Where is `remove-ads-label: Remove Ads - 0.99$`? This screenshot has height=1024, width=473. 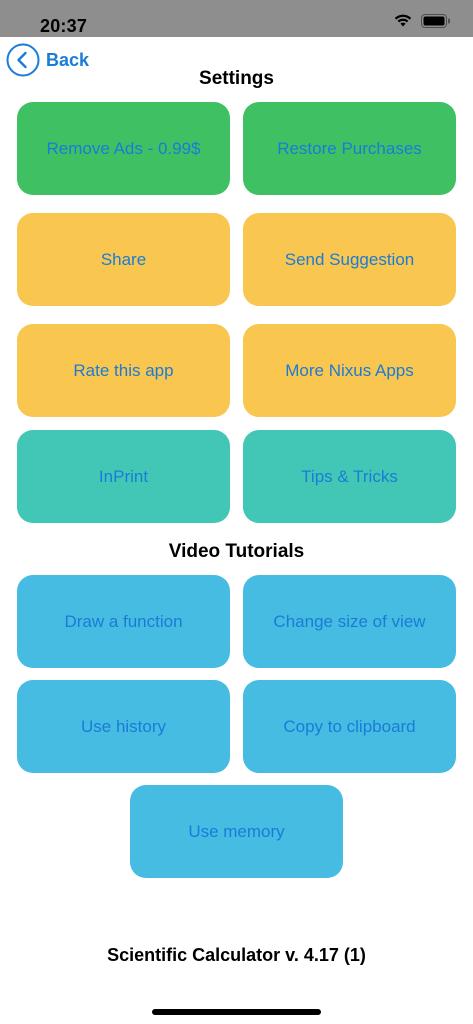 remove-ads-label: Remove Ads - 0.99$ is located at coordinates (123, 148).